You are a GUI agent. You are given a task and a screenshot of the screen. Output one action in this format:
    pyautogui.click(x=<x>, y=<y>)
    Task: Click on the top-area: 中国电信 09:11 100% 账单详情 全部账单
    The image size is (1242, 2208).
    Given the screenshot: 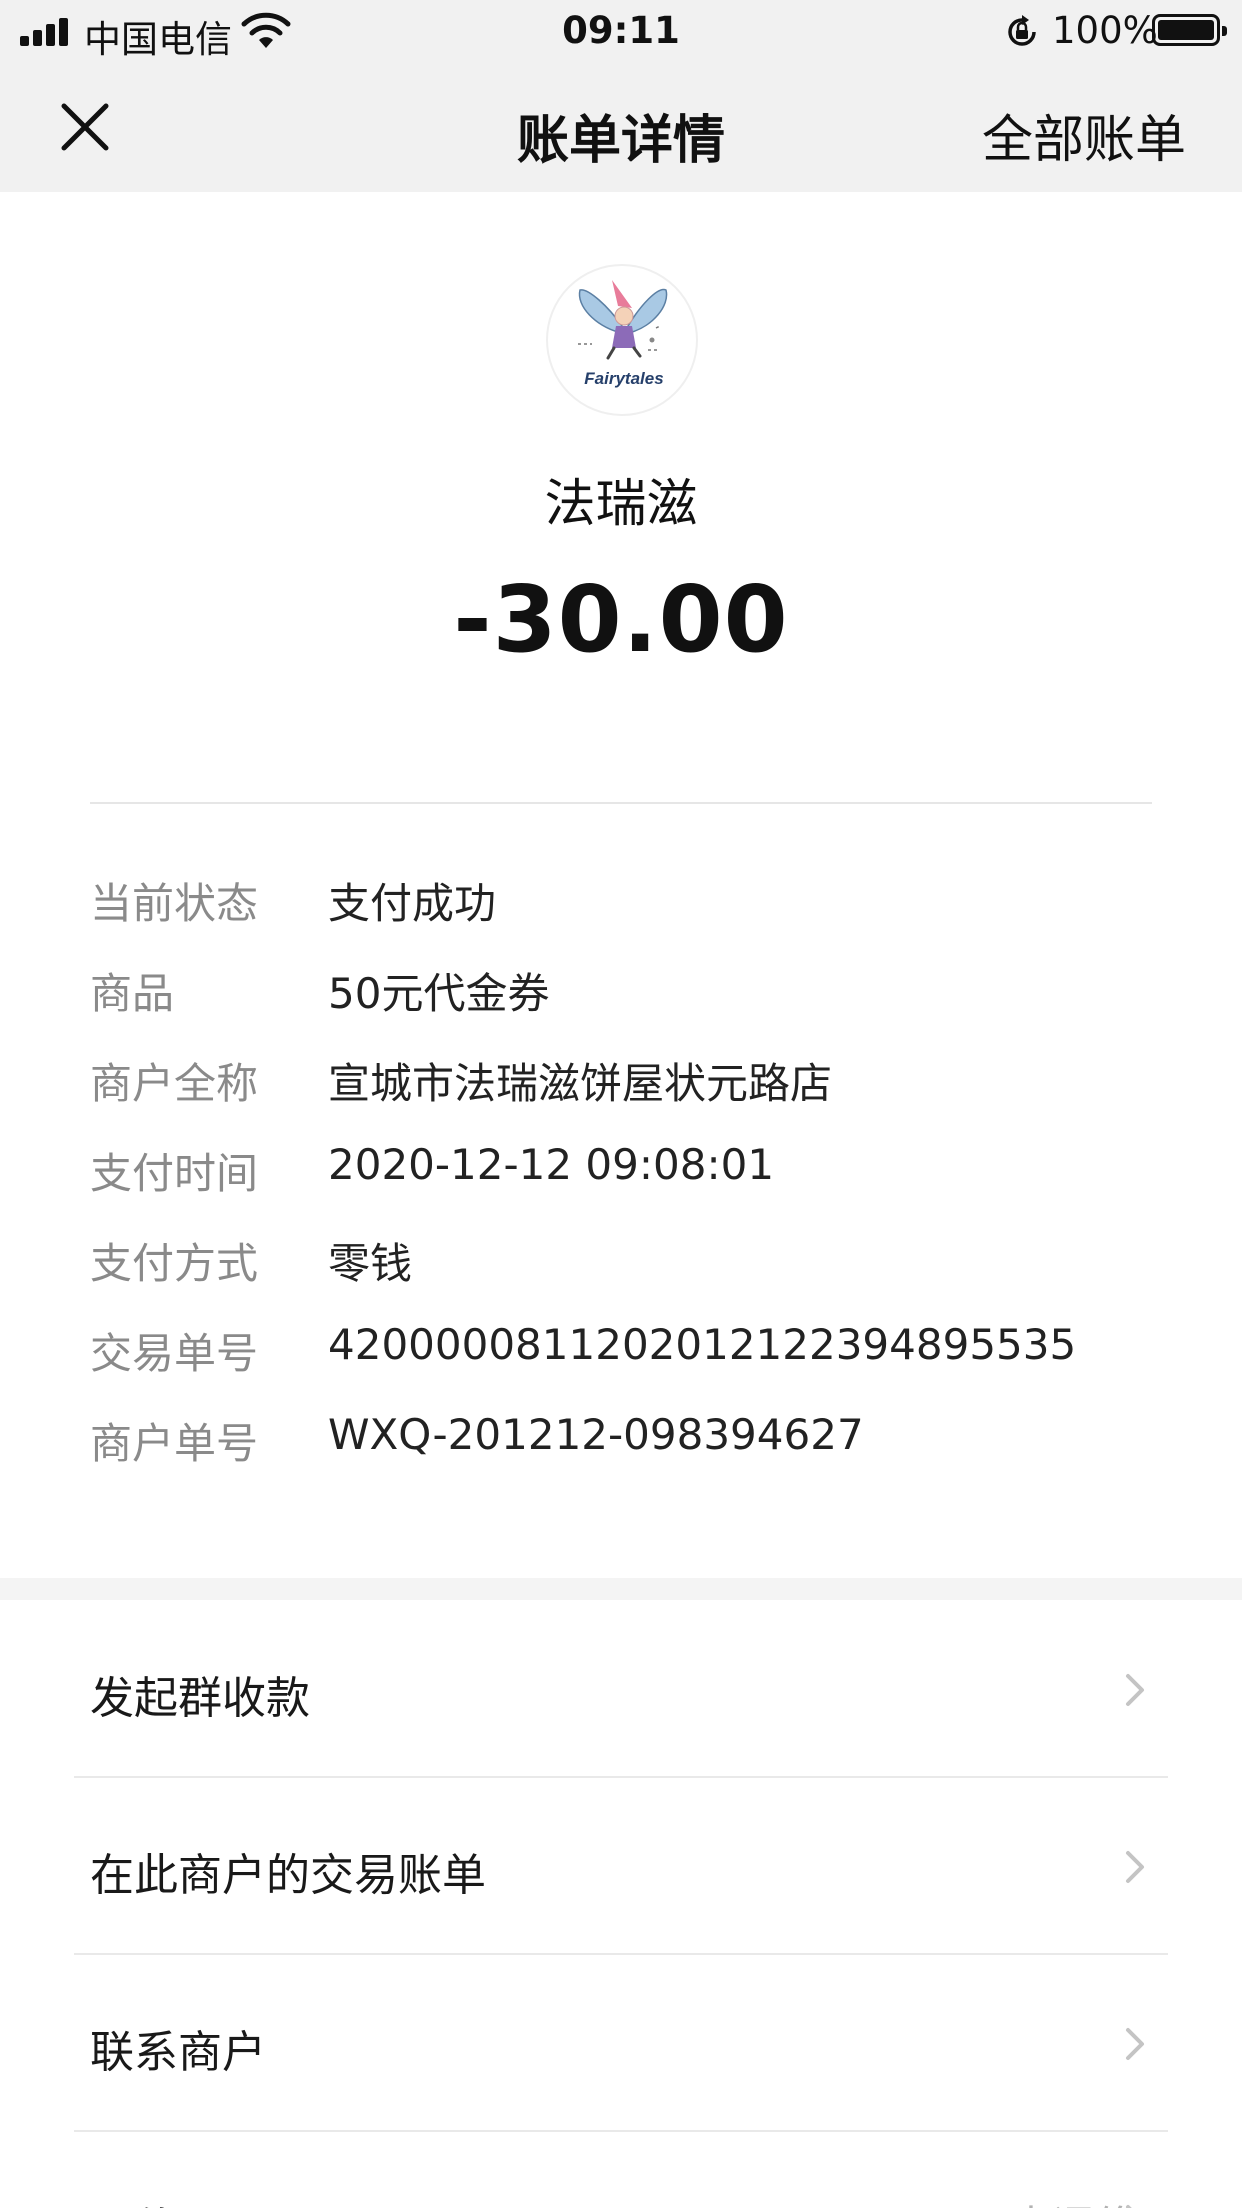 What is the action you would take?
    pyautogui.click(x=621, y=96)
    